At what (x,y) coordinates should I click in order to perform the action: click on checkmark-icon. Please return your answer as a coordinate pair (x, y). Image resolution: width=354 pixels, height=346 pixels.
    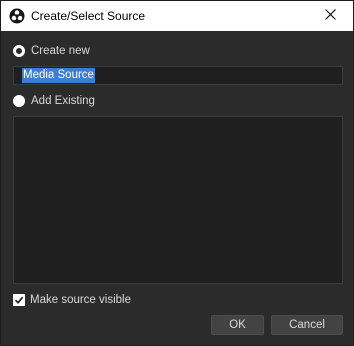
    Looking at the image, I should click on (19, 300).